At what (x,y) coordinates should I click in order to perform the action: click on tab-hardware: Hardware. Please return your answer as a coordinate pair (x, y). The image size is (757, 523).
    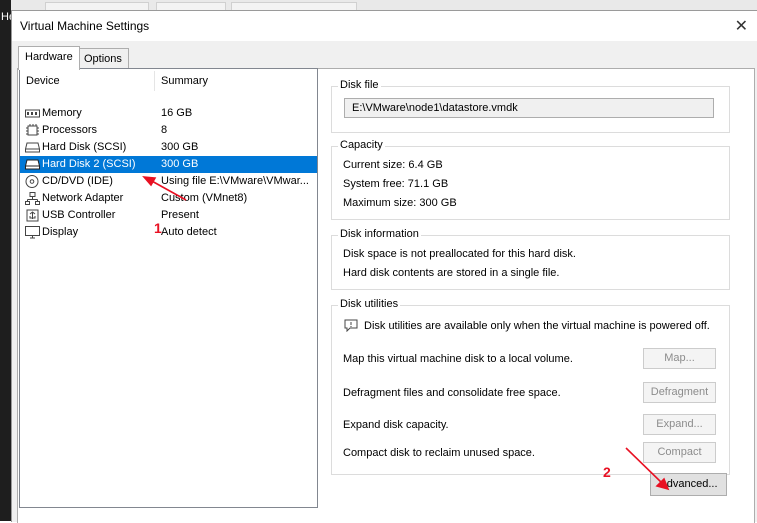
    Looking at the image, I should click on (49, 58).